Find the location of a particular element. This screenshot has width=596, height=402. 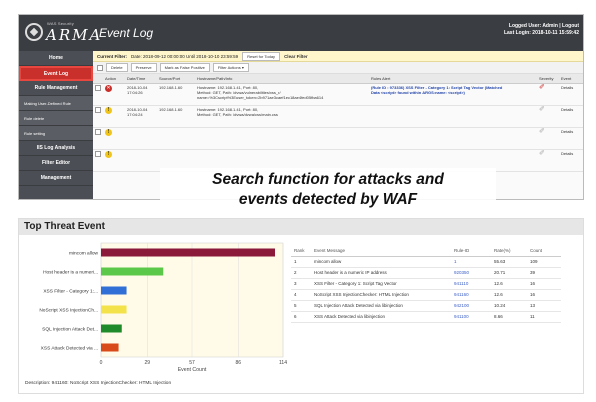

rank-row: 1 mincom allow 1 55.63 109 is located at coordinates (426, 262).